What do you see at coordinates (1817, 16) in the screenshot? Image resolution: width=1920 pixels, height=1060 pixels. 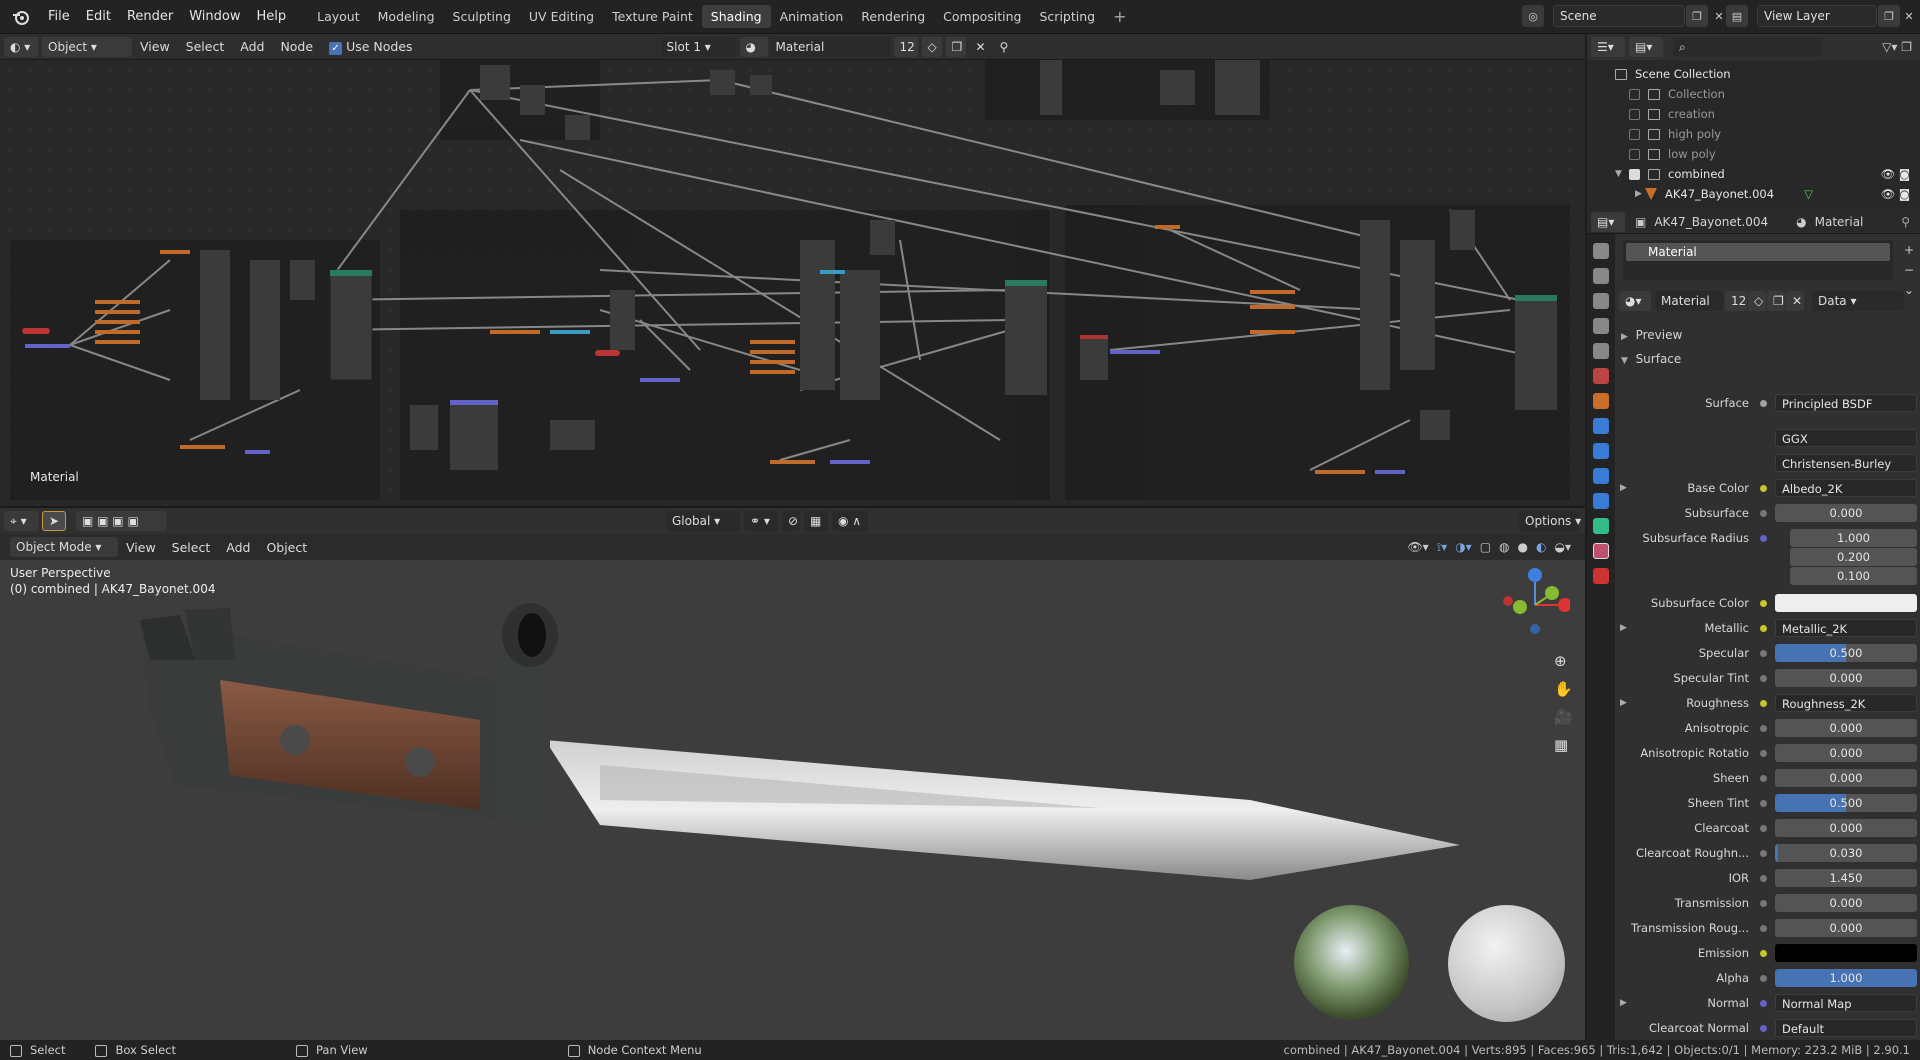 I see `view-layer-field: View Layer` at bounding box center [1817, 16].